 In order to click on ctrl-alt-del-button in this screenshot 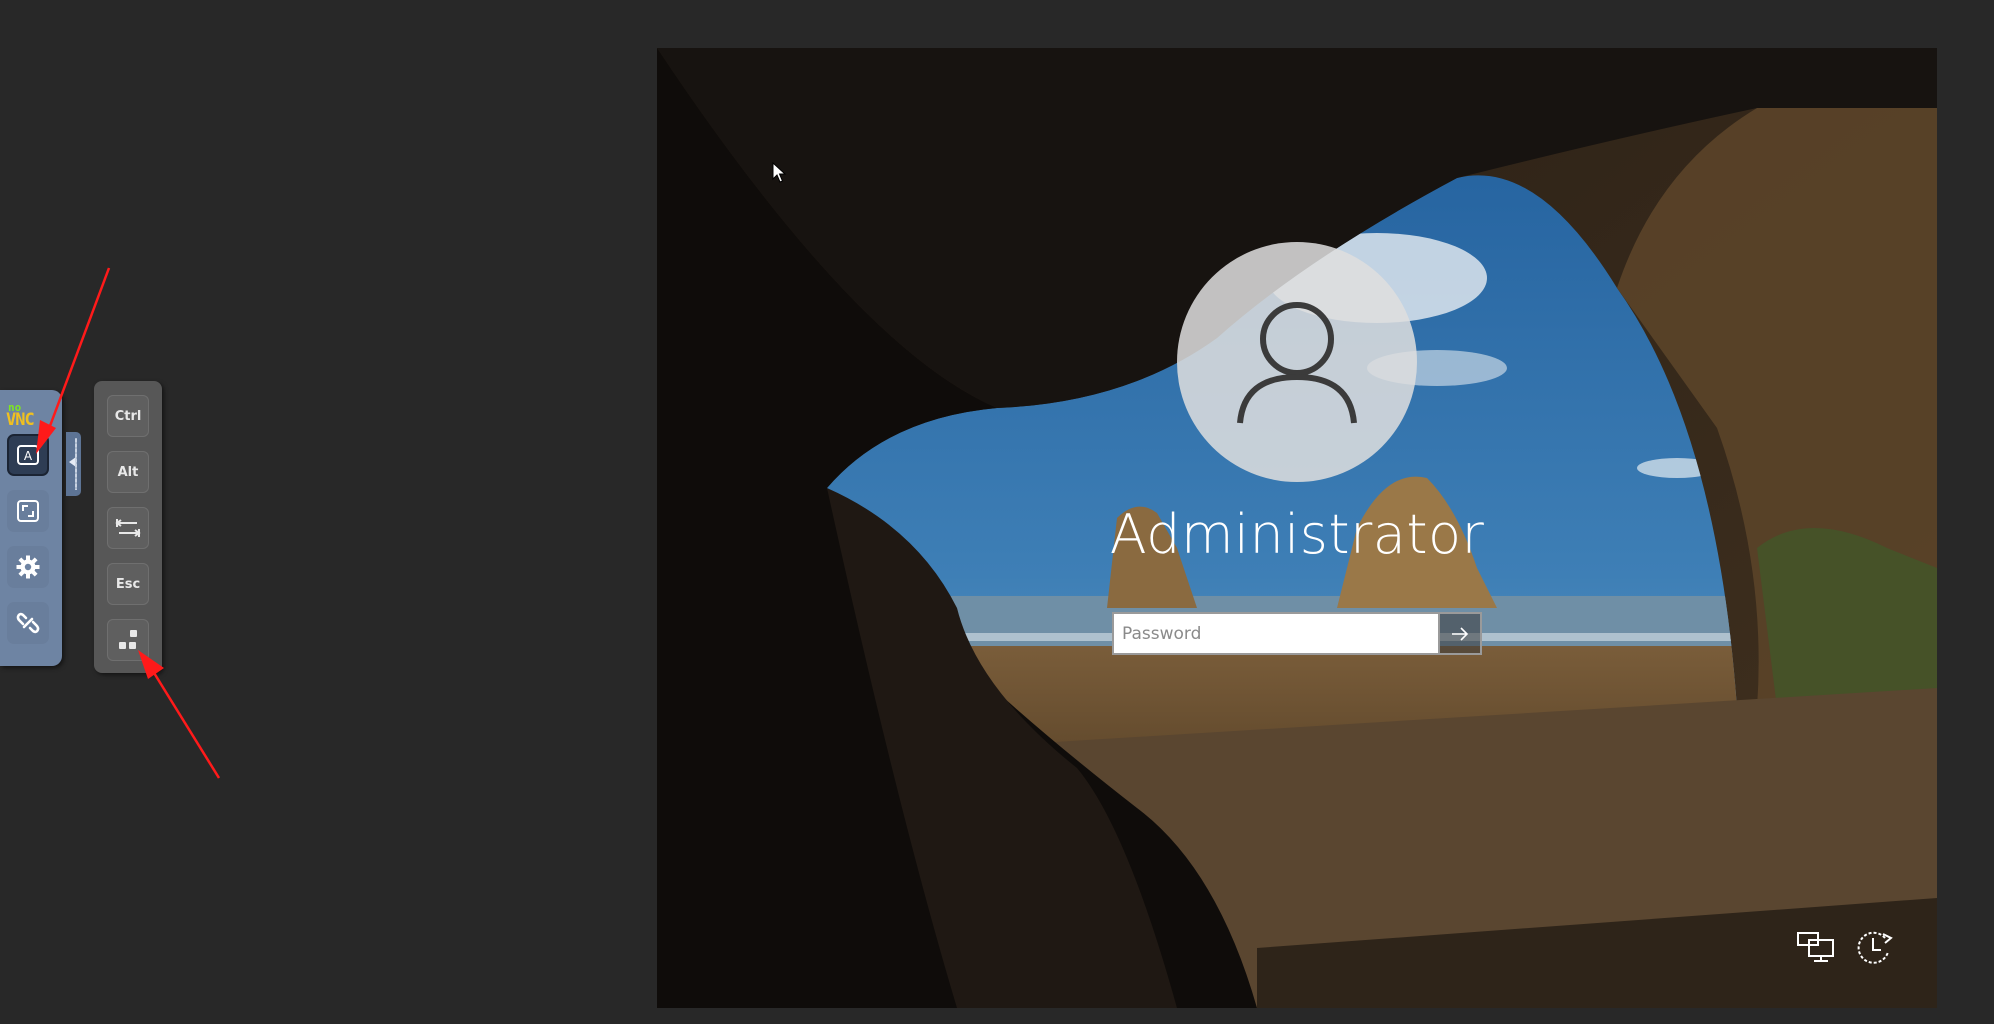, I will do `click(128, 640)`.